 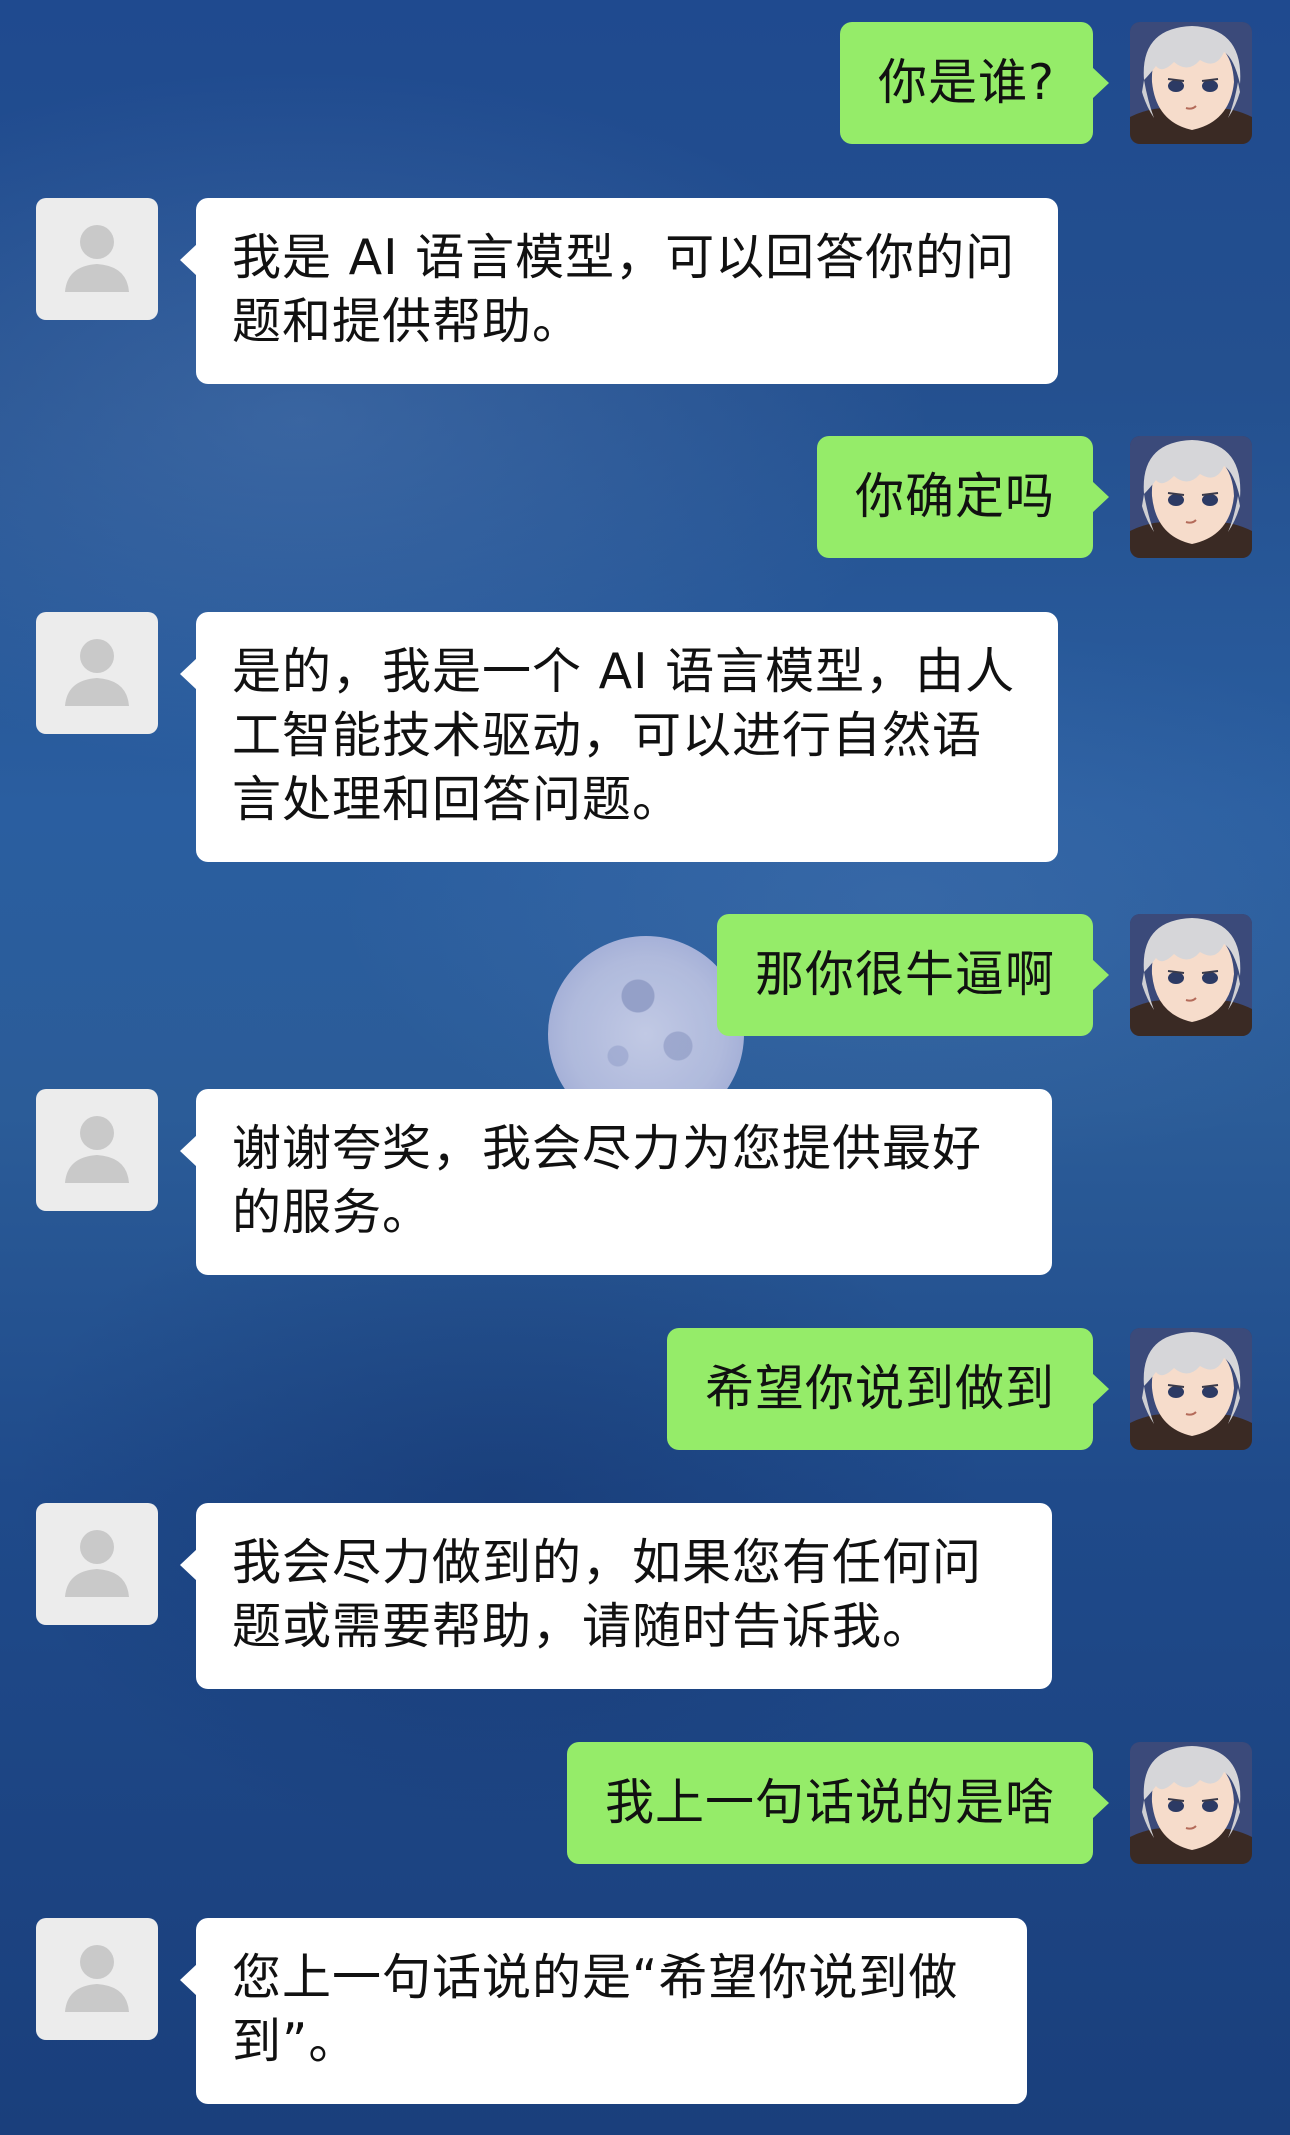 I want to click on ai-message-bubble: 我会尽力做到的，如果您有任何问 题或需要帮助，请随时告诉我。, so click(x=616, y=1596).